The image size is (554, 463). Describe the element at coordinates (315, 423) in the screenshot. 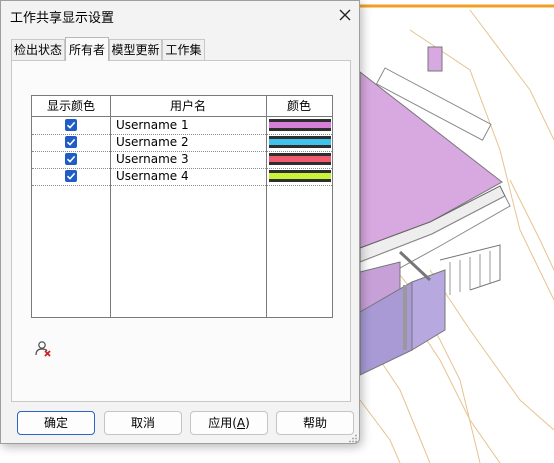

I see `help-button: 帮助` at that location.